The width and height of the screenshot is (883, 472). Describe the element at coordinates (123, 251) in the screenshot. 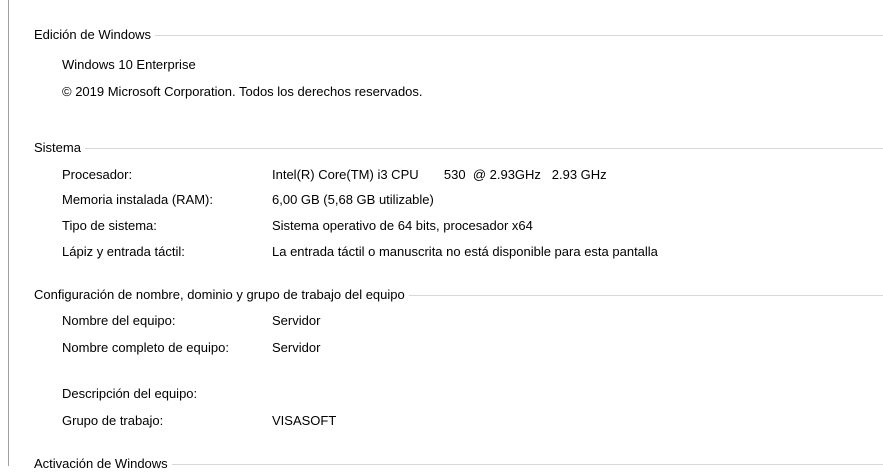

I see `row-label: Lápiz y entrada táctil:` at that location.